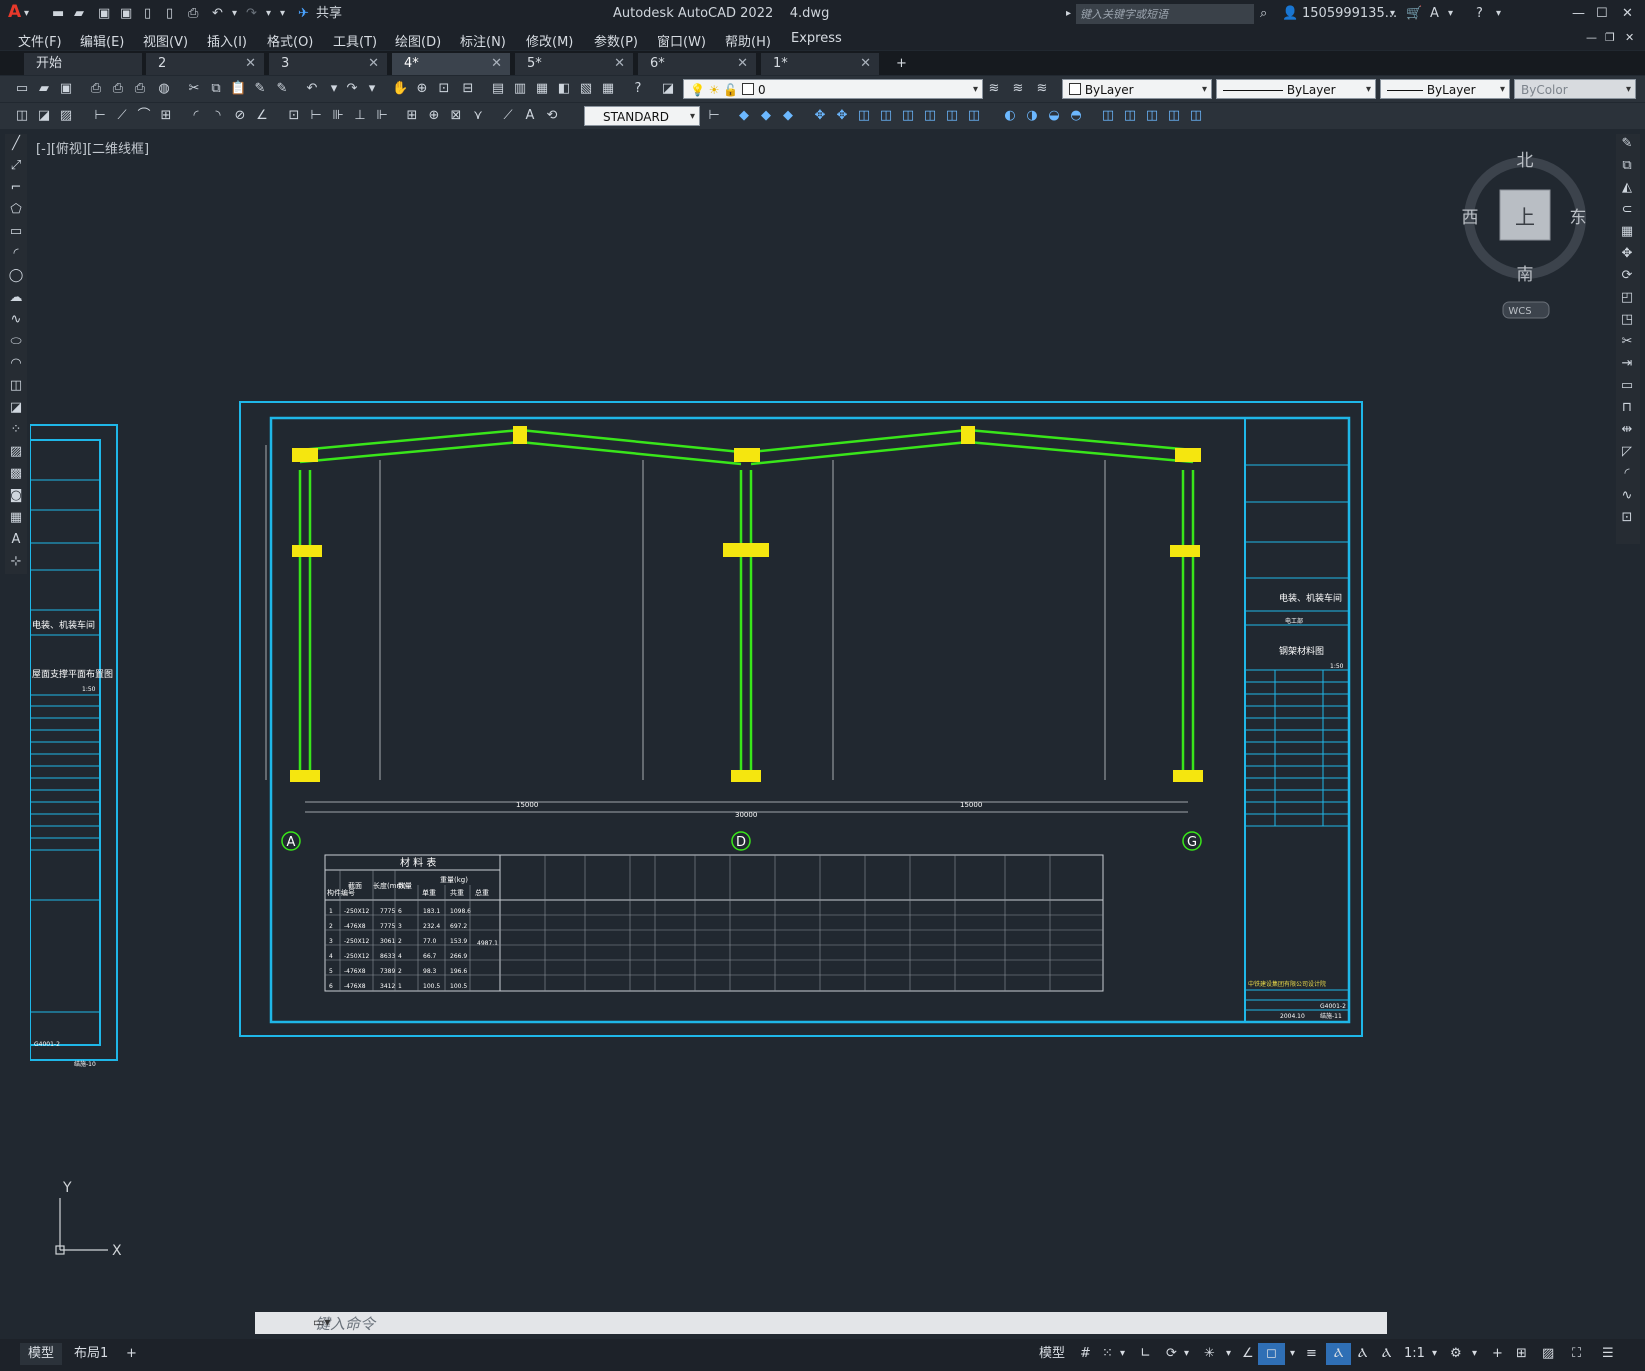  Describe the element at coordinates (1052, 1354) in the screenshot. I see `model-space-button: 模型` at that location.